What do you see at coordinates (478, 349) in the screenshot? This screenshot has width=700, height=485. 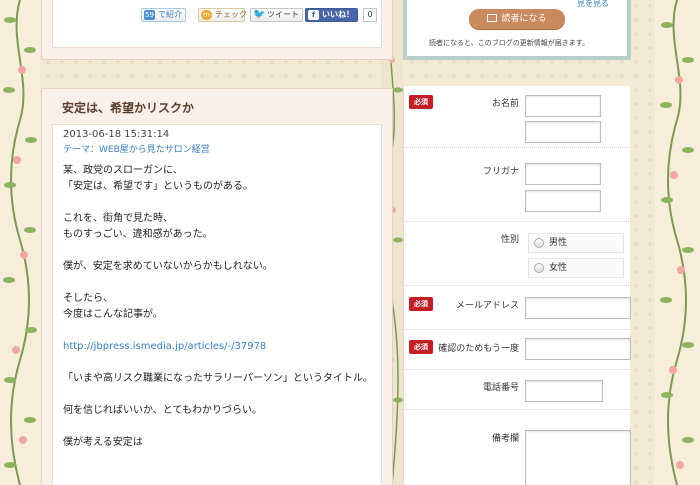 I see `email-confirm-label: 確認のためもう一度` at bounding box center [478, 349].